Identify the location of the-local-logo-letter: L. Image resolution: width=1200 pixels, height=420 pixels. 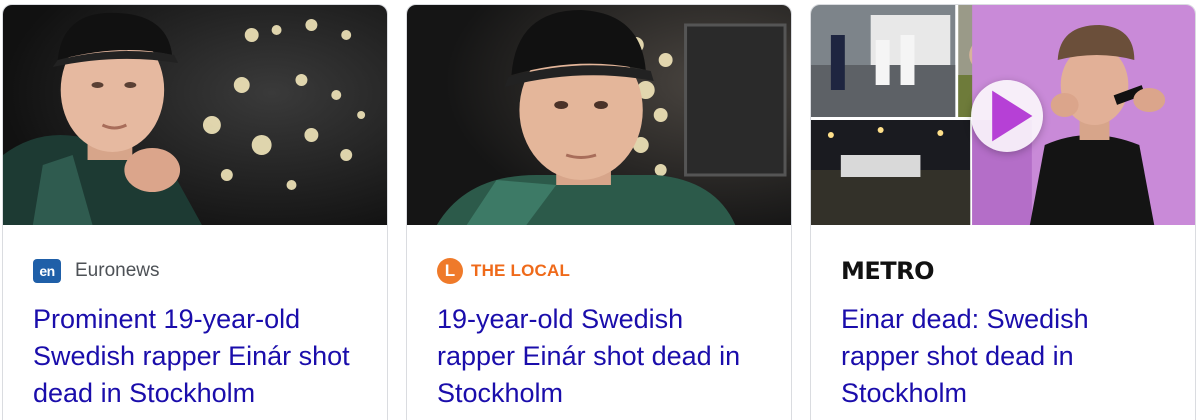
(450, 270).